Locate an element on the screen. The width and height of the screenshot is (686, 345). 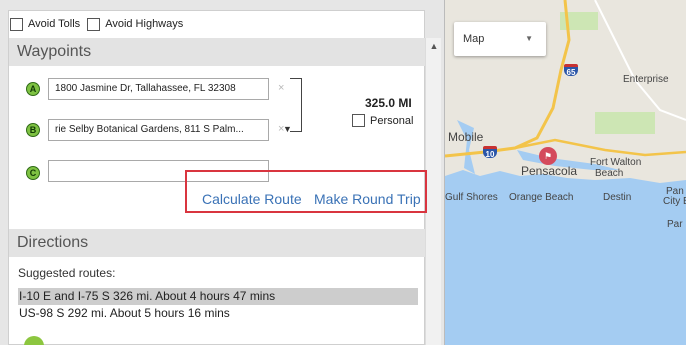
map-label-beach: Beach is located at coordinates (609, 173).